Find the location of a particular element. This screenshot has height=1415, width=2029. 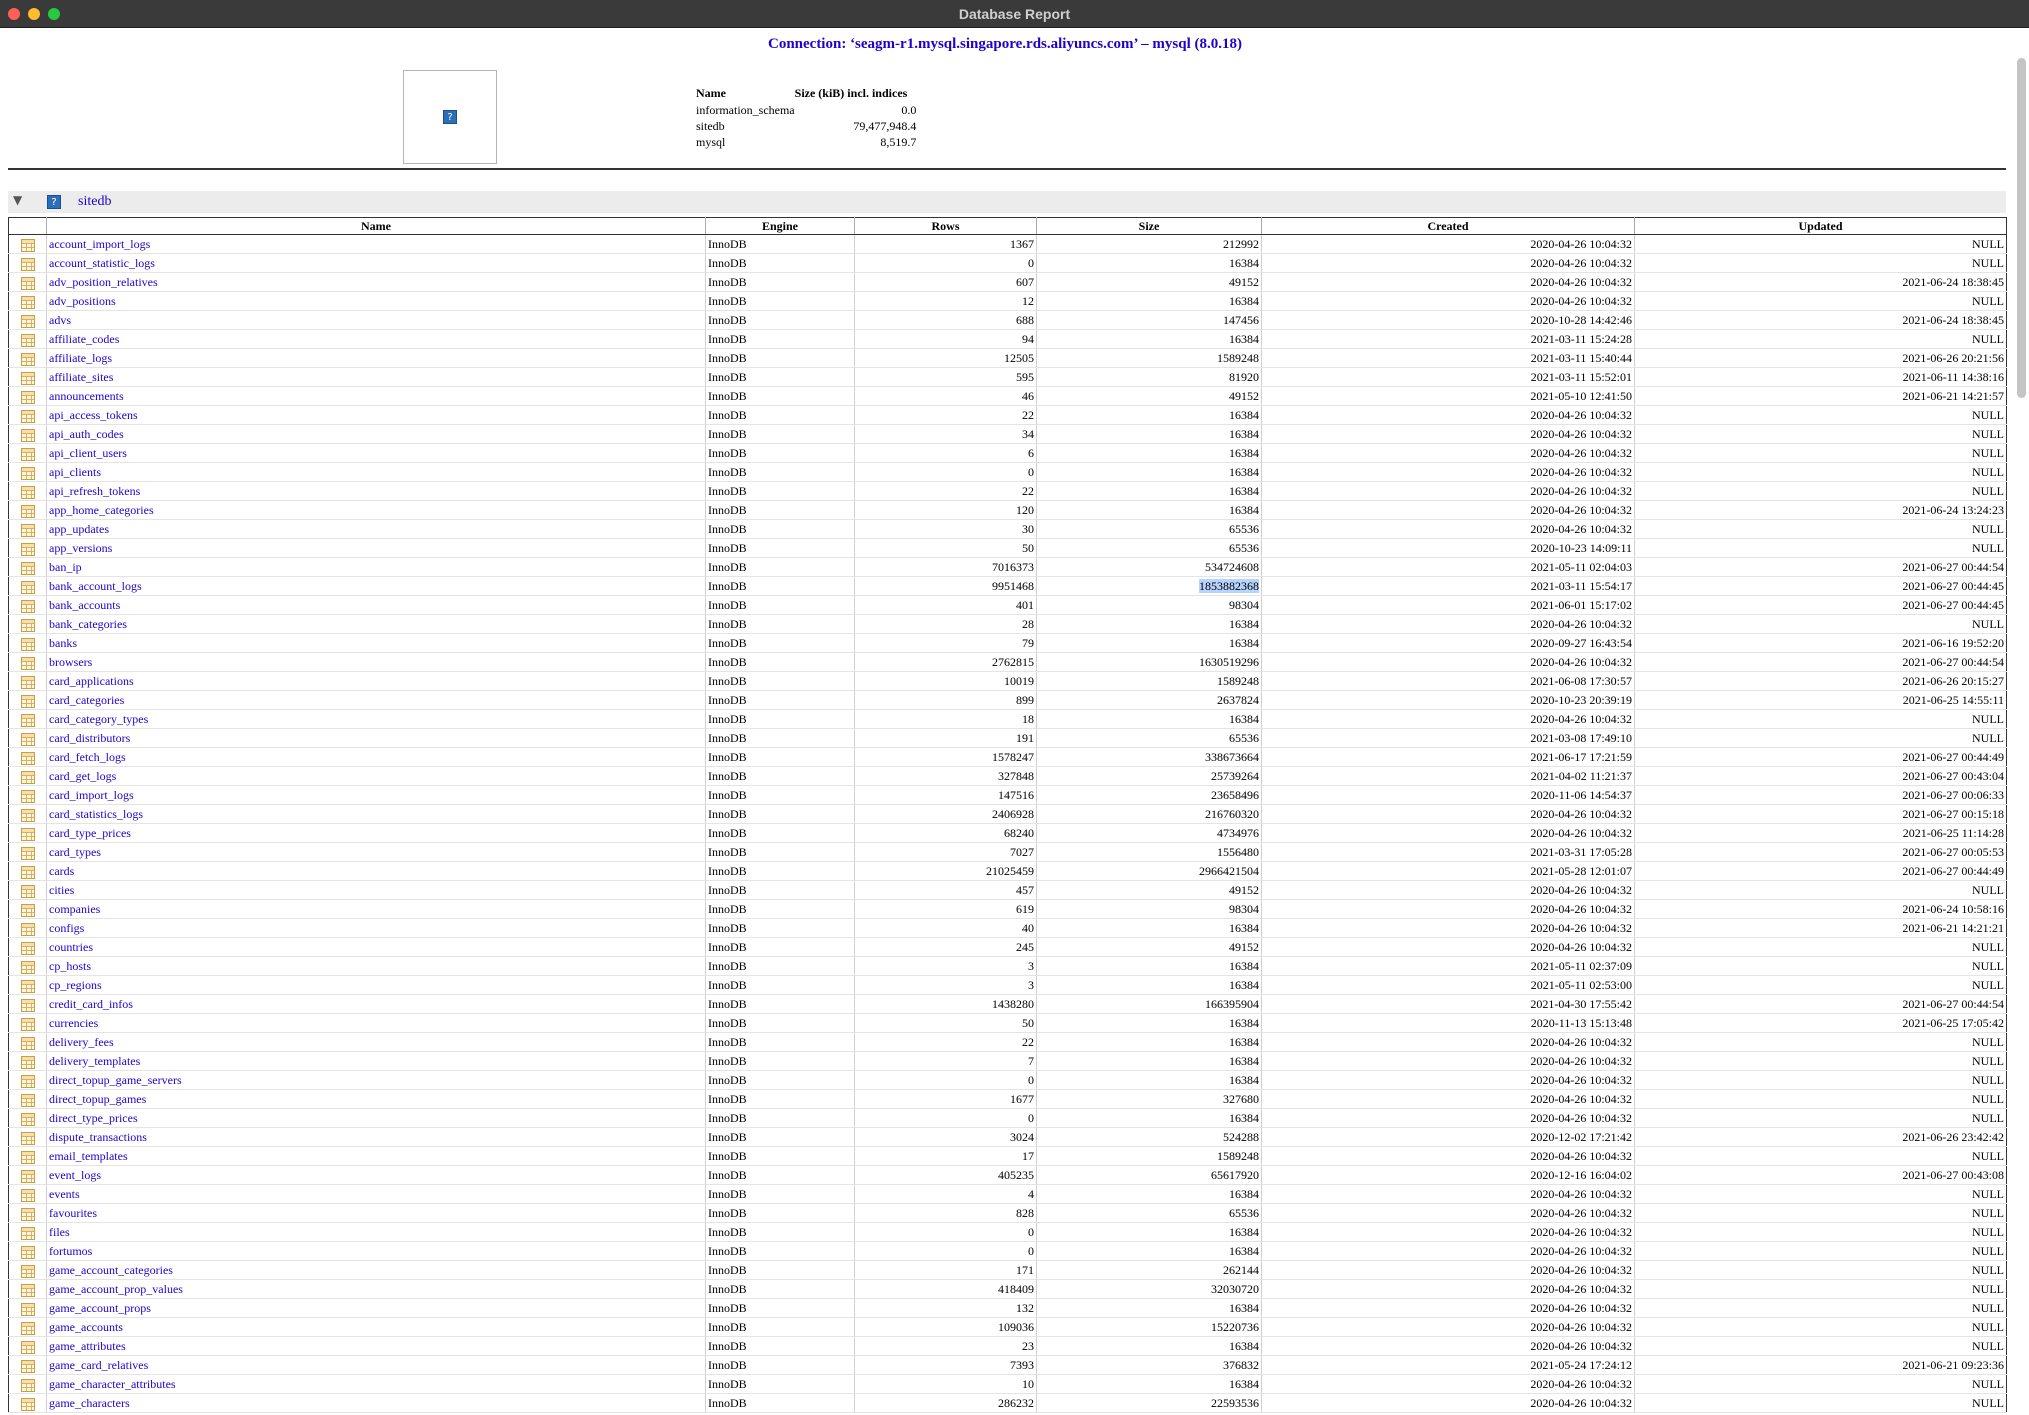

table-name-link: favourites is located at coordinates (376, 1213).